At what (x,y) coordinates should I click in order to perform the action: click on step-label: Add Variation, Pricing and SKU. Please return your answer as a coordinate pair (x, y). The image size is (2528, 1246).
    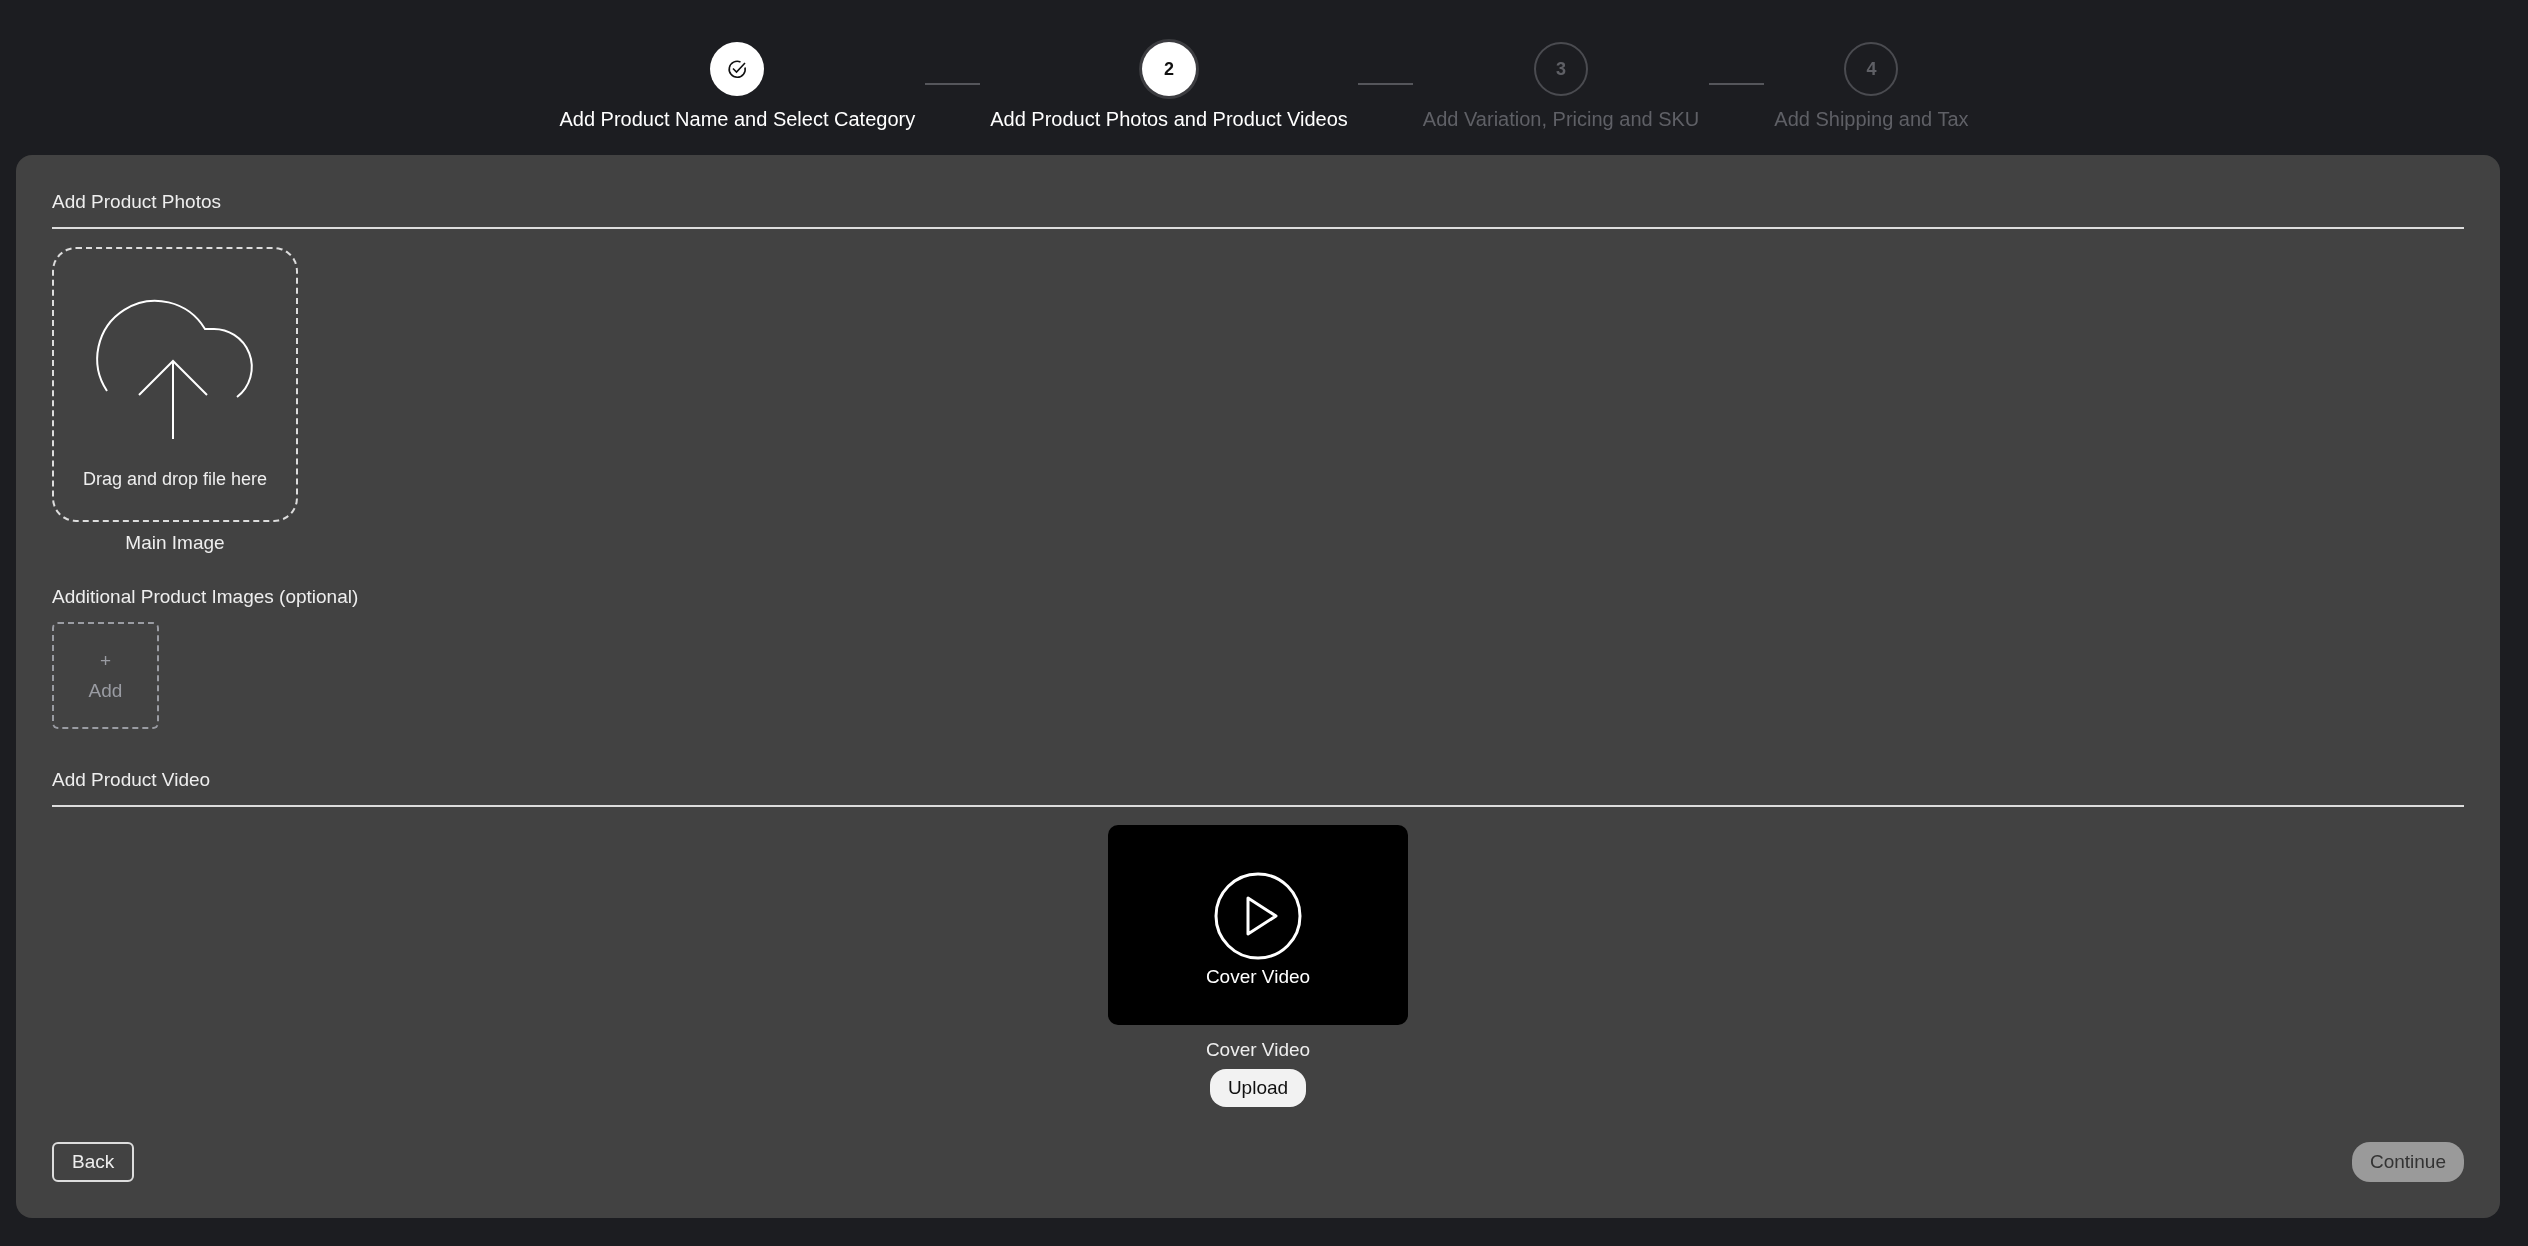
    Looking at the image, I should click on (1561, 119).